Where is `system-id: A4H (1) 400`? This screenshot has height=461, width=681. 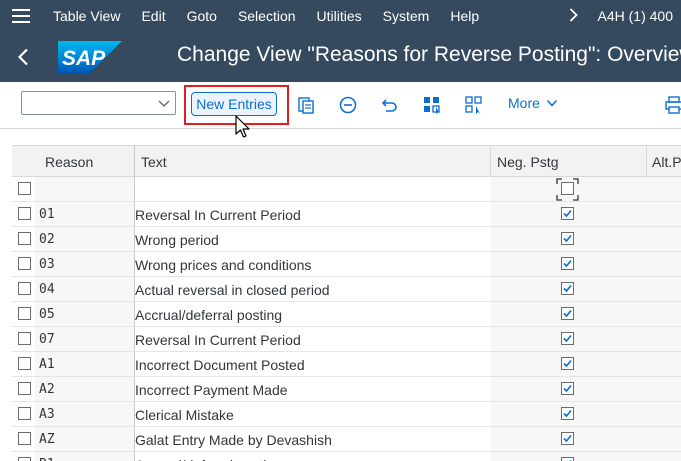
system-id: A4H (1) 400 is located at coordinates (635, 16).